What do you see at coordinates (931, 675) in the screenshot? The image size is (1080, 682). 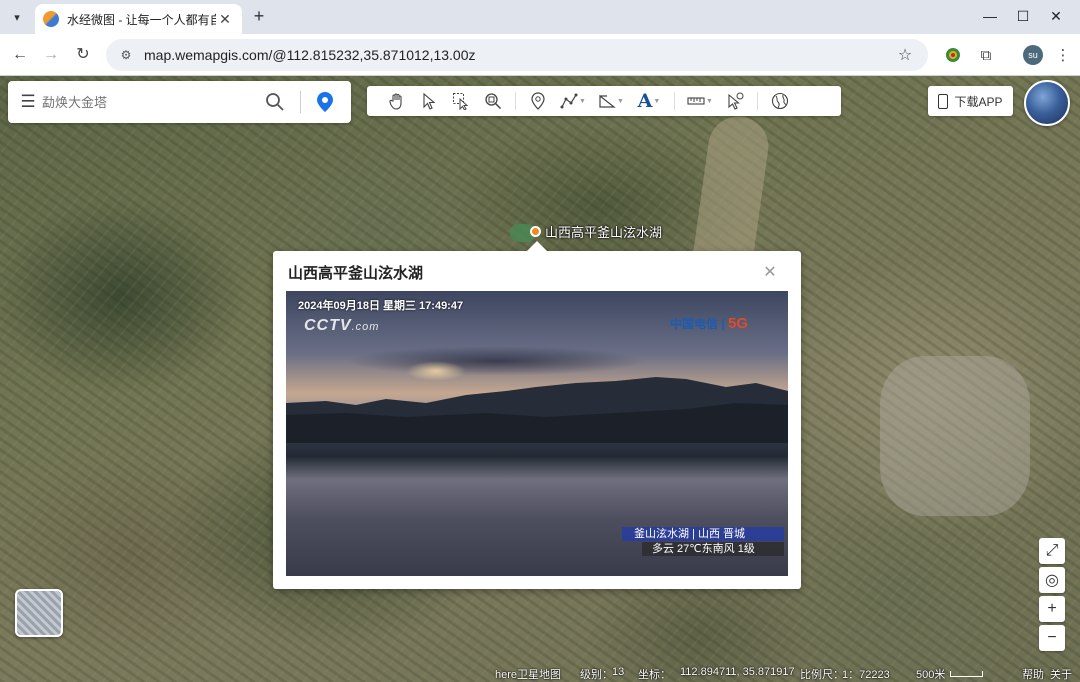 I see `scale-distance: 500米` at bounding box center [931, 675].